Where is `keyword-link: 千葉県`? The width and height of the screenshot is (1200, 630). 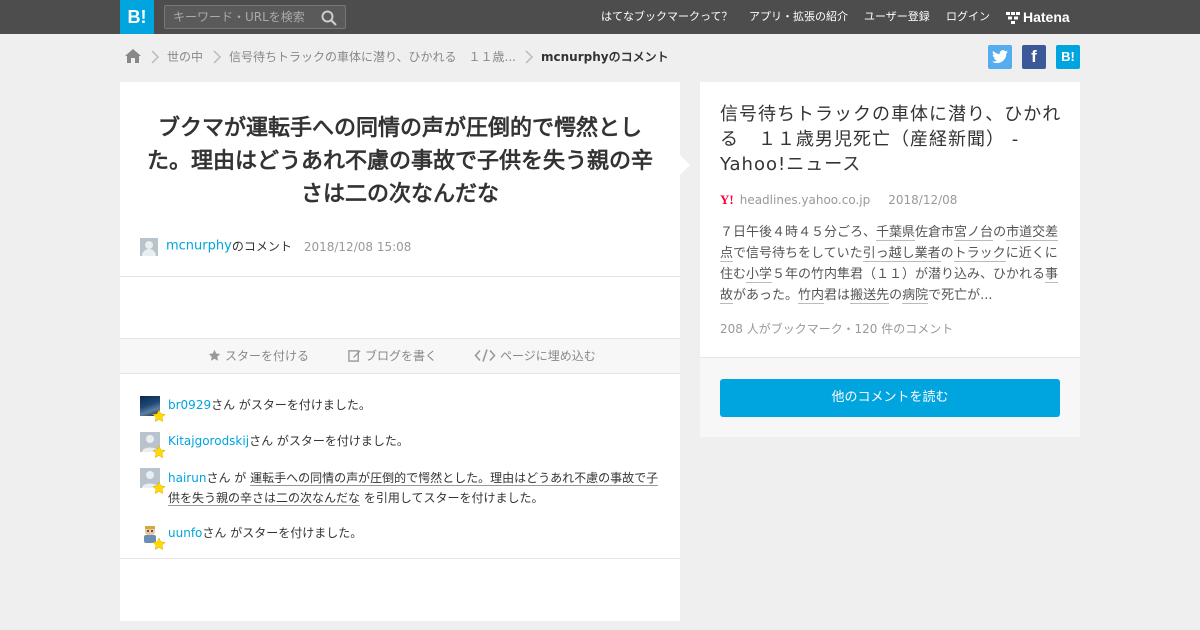
keyword-link: 千葉県 is located at coordinates (896, 233).